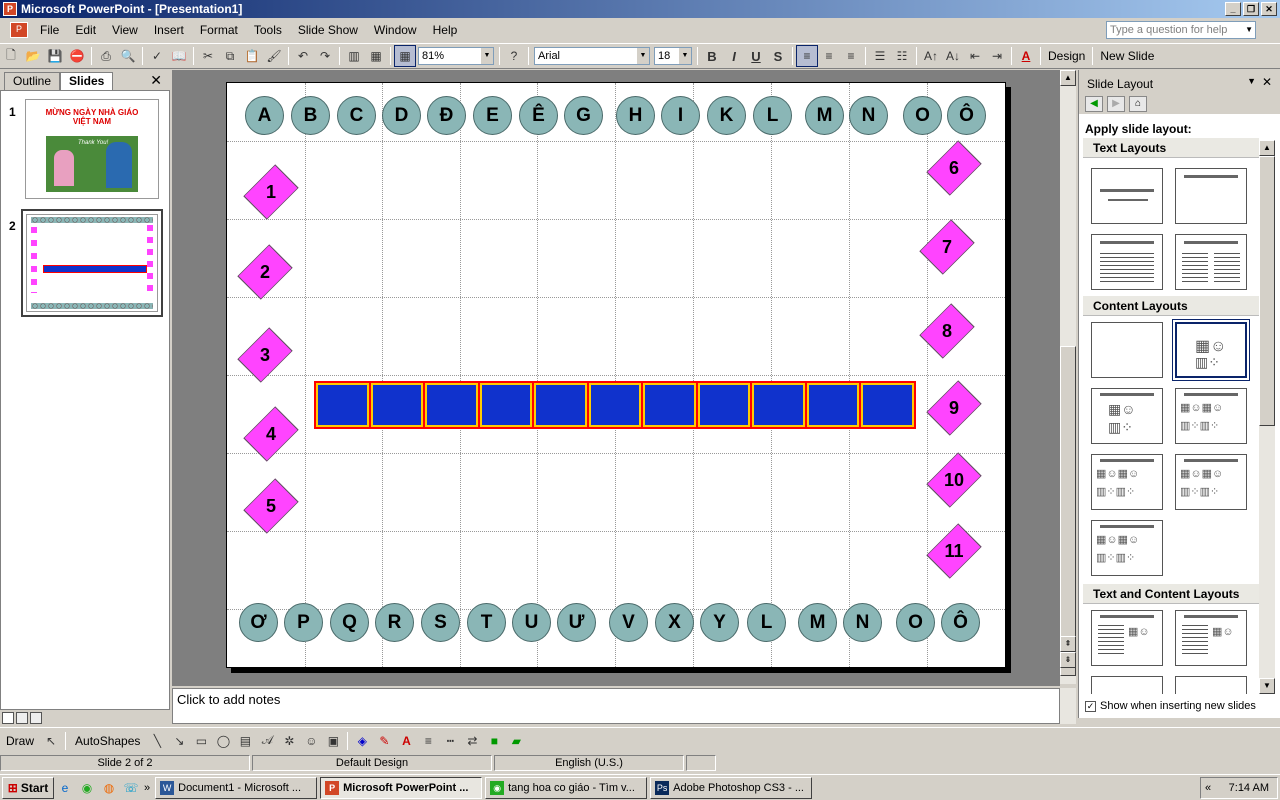  Describe the element at coordinates (1251, 9) in the screenshot. I see `restore-button: ❐` at that location.